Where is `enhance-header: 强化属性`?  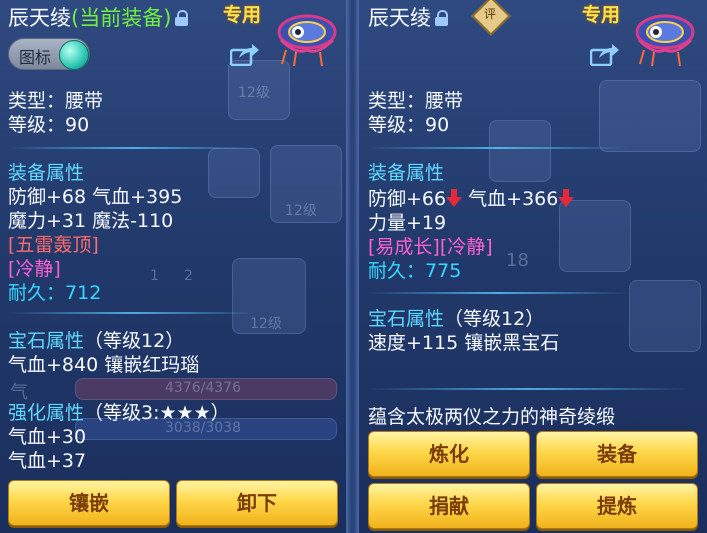 enhance-header: 强化属性 is located at coordinates (46, 413).